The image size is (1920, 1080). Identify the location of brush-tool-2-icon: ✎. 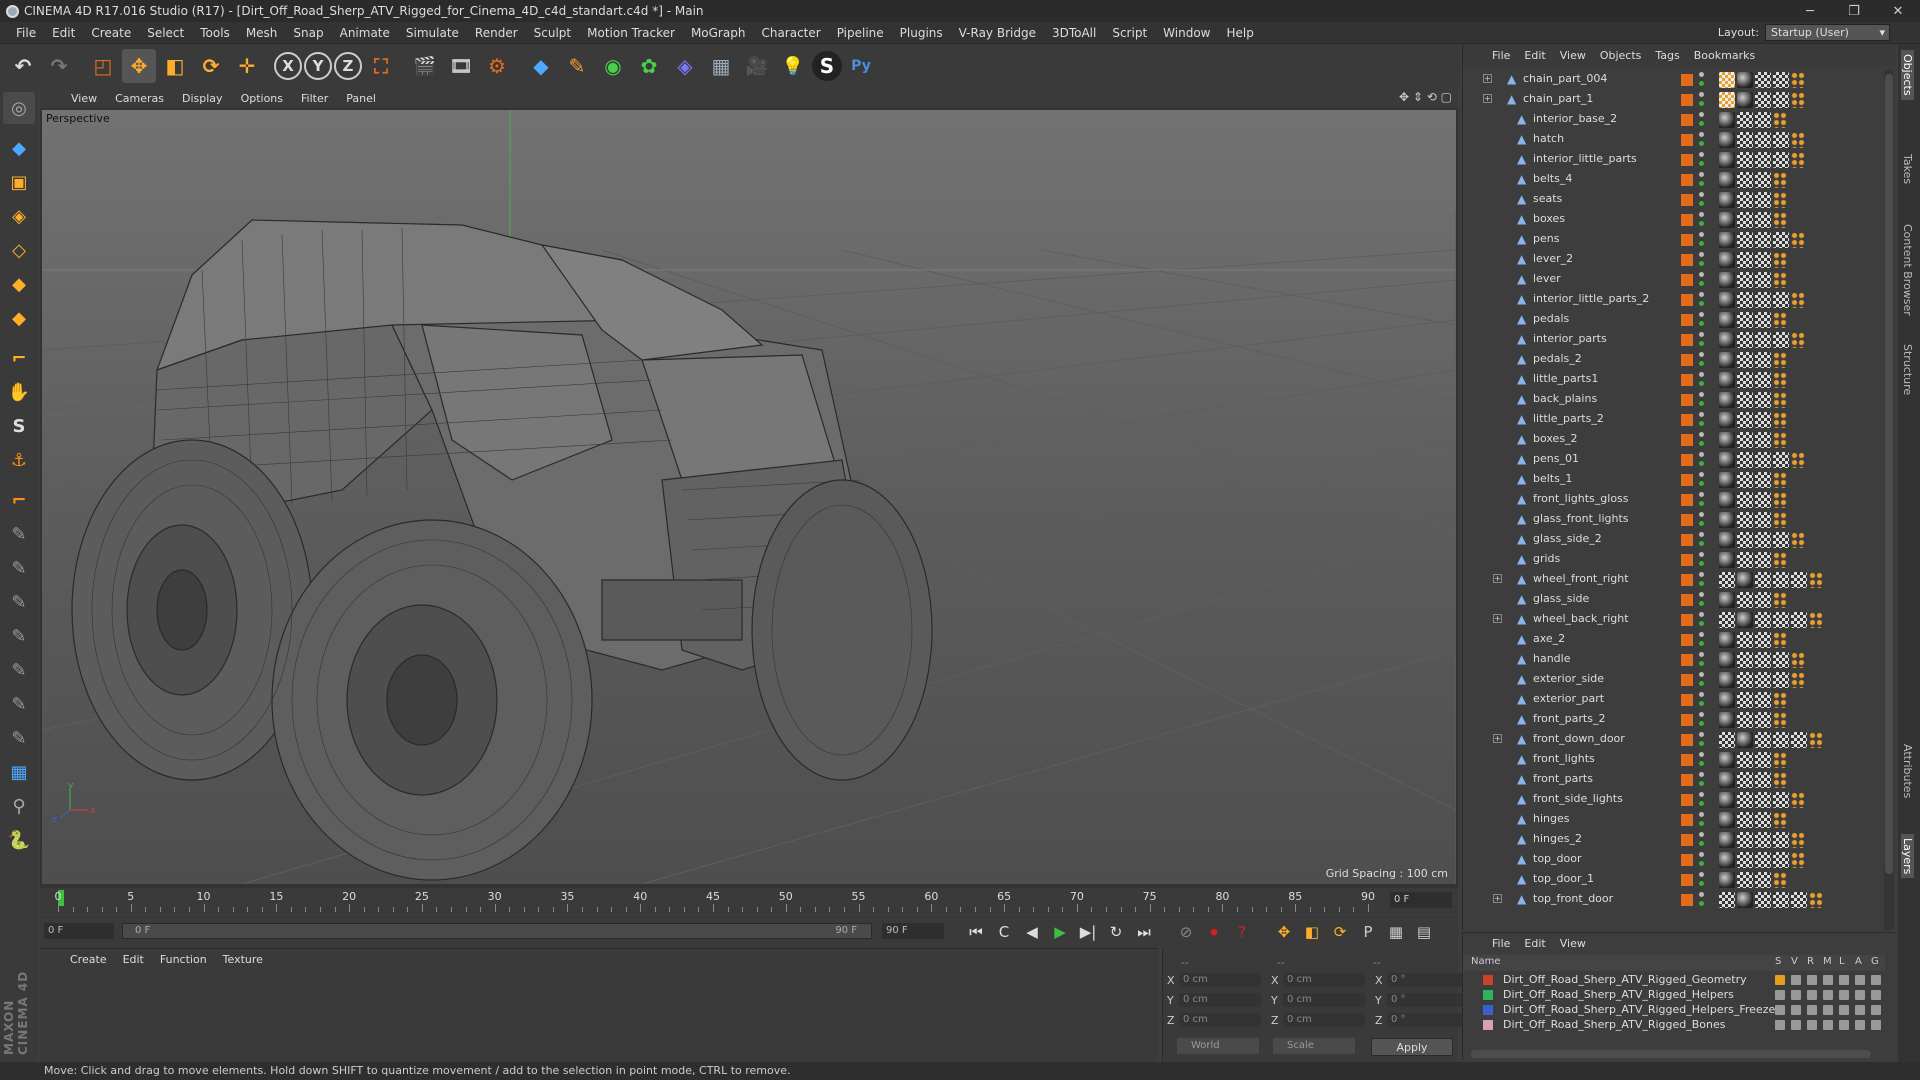
(19, 568).